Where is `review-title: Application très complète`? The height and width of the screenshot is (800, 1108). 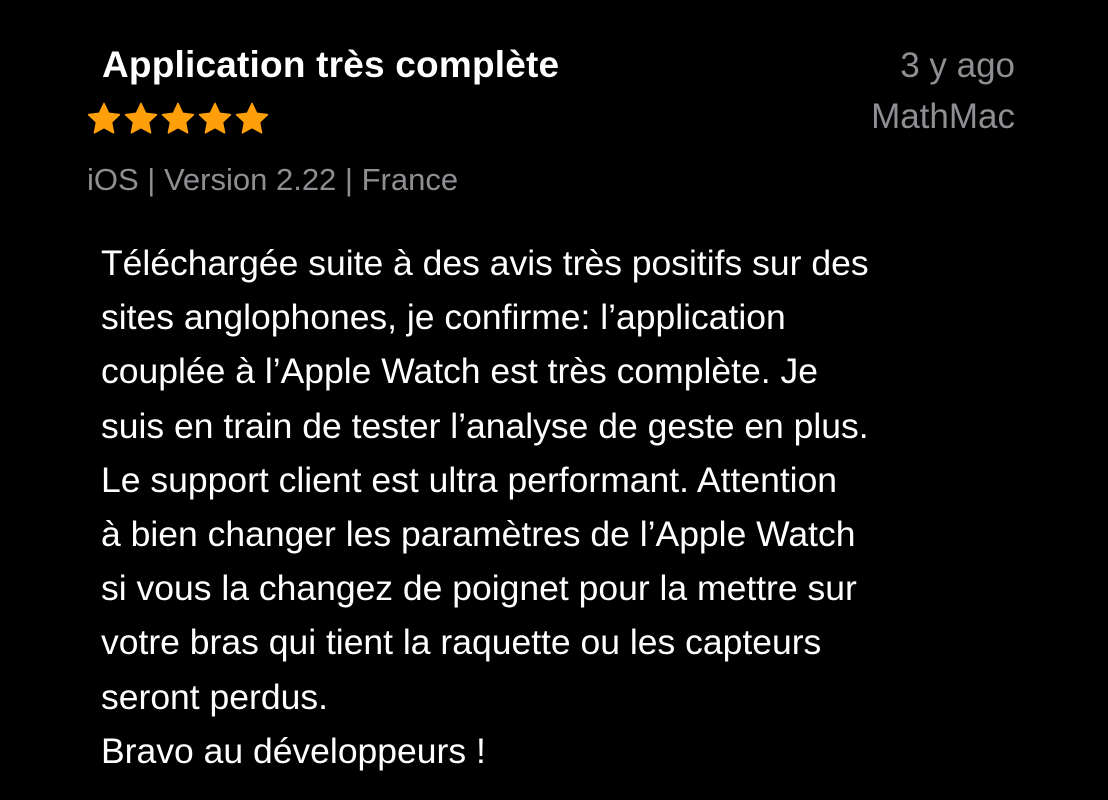
review-title: Application très complète is located at coordinates (331, 64).